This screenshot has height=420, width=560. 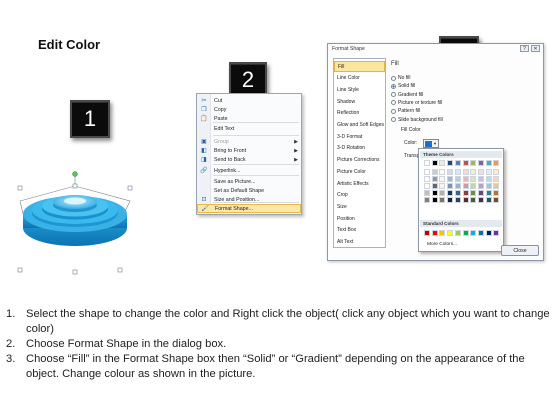 I want to click on menu-item-paste: 📋 Paste, so click(x=249, y=118).